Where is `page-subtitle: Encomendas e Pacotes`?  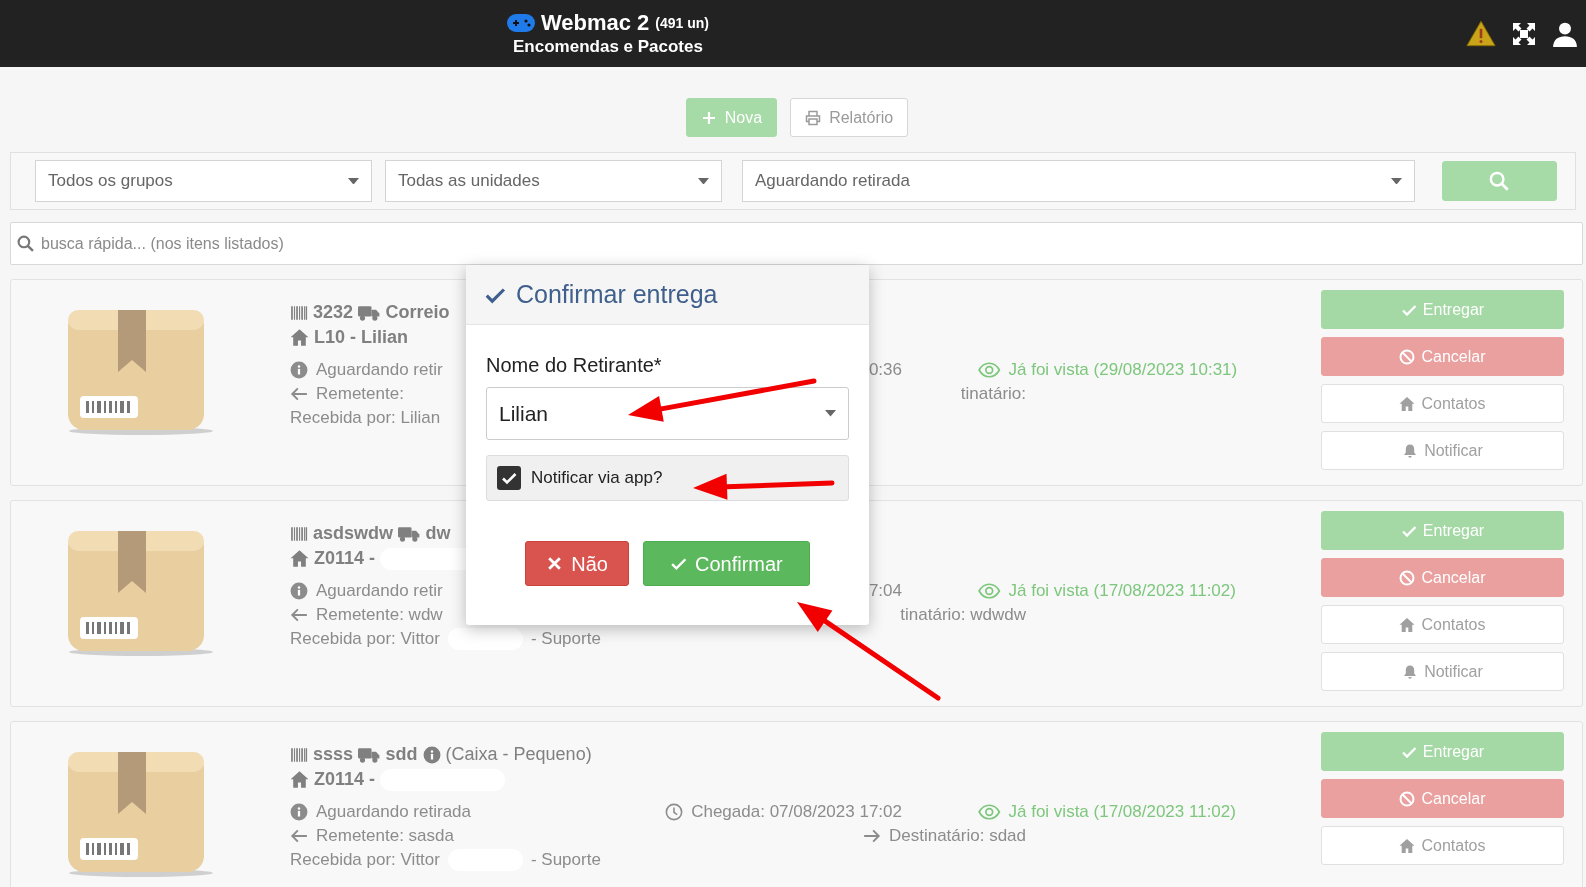
page-subtitle: Encomendas e Pacotes is located at coordinates (608, 46).